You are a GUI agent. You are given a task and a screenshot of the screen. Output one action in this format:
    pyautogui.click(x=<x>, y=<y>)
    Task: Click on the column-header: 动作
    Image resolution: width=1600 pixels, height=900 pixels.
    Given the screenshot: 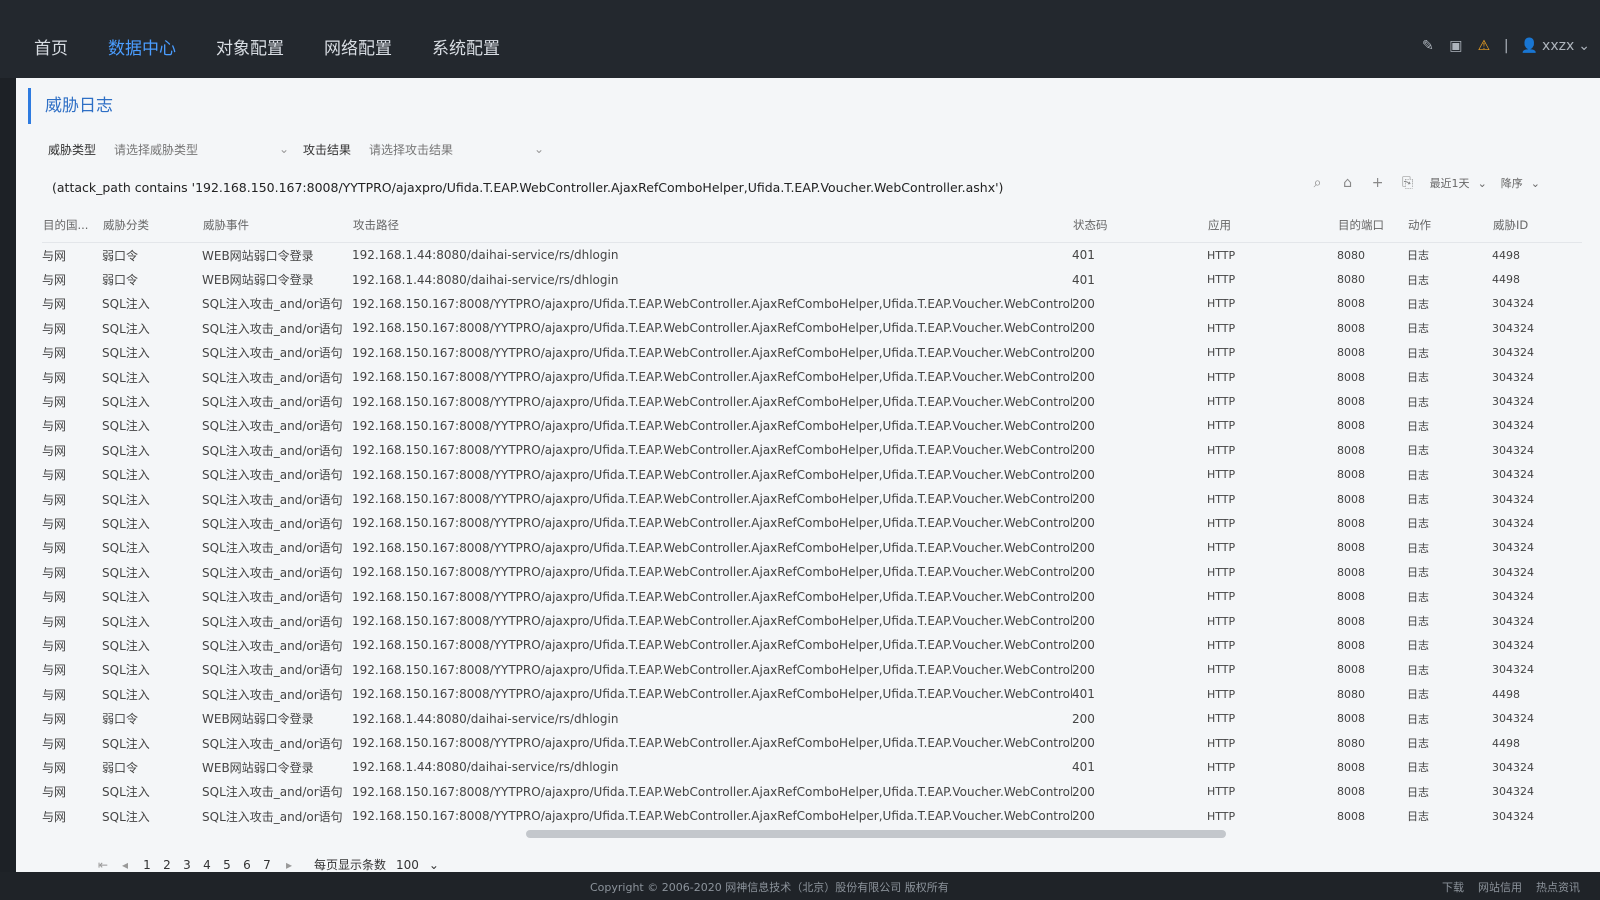 What is the action you would take?
    pyautogui.click(x=1449, y=225)
    